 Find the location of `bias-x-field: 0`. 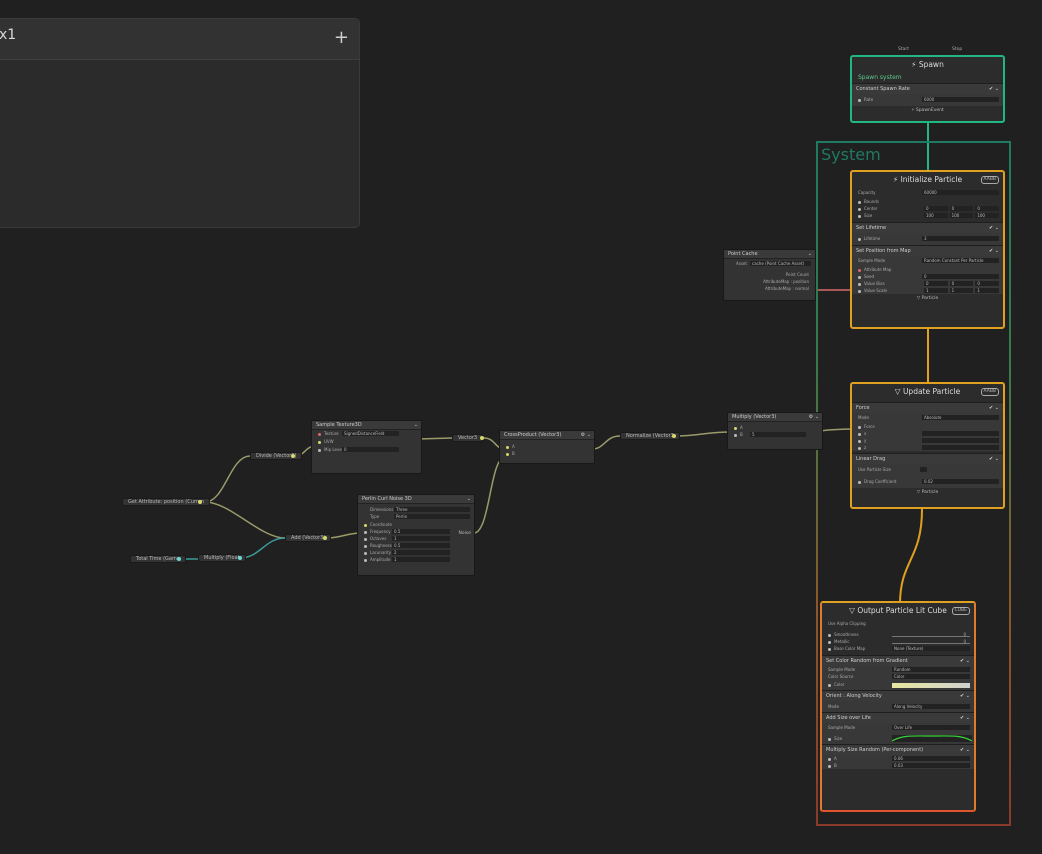

bias-x-field: 0 is located at coordinates (936, 283).